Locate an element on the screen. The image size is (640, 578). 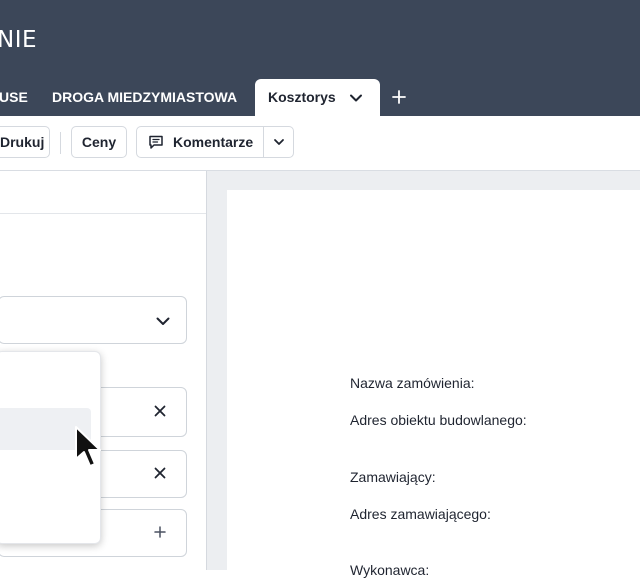
prices-button: Ceny is located at coordinates (99, 142).